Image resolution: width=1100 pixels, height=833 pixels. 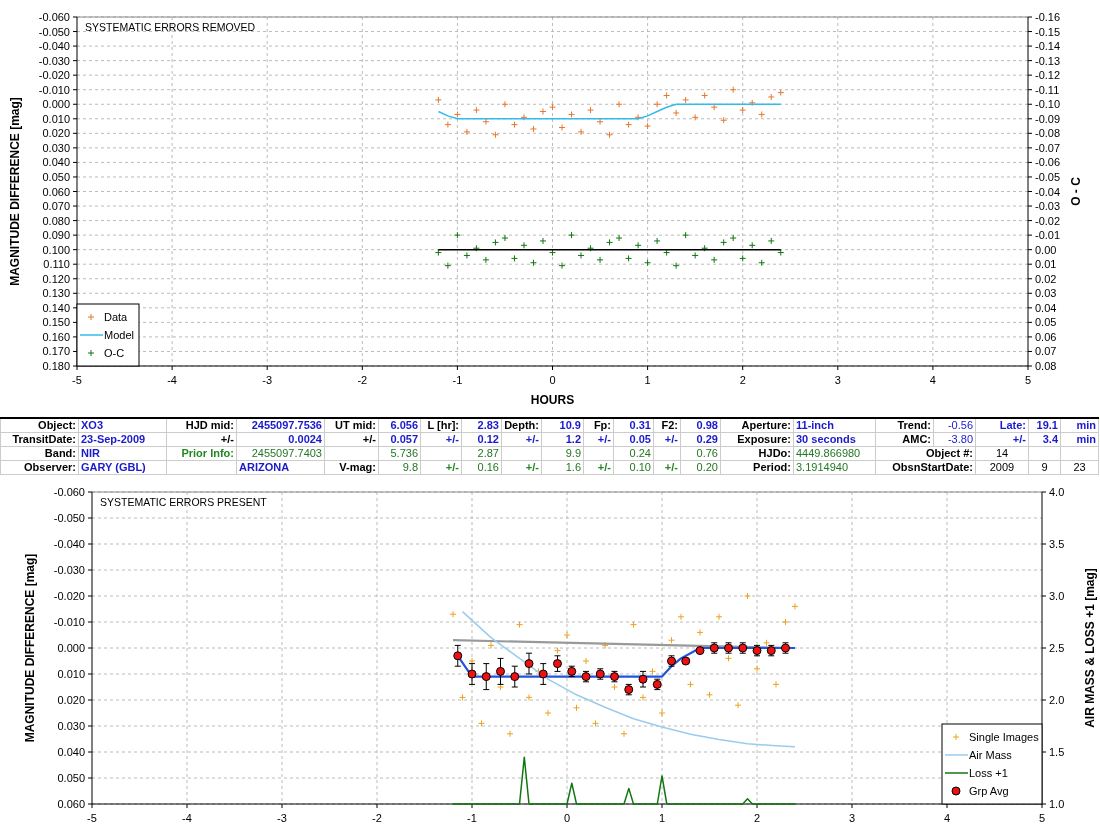 What do you see at coordinates (56, 162) in the screenshot?
I see `axis-tick-label: 0.040` at bounding box center [56, 162].